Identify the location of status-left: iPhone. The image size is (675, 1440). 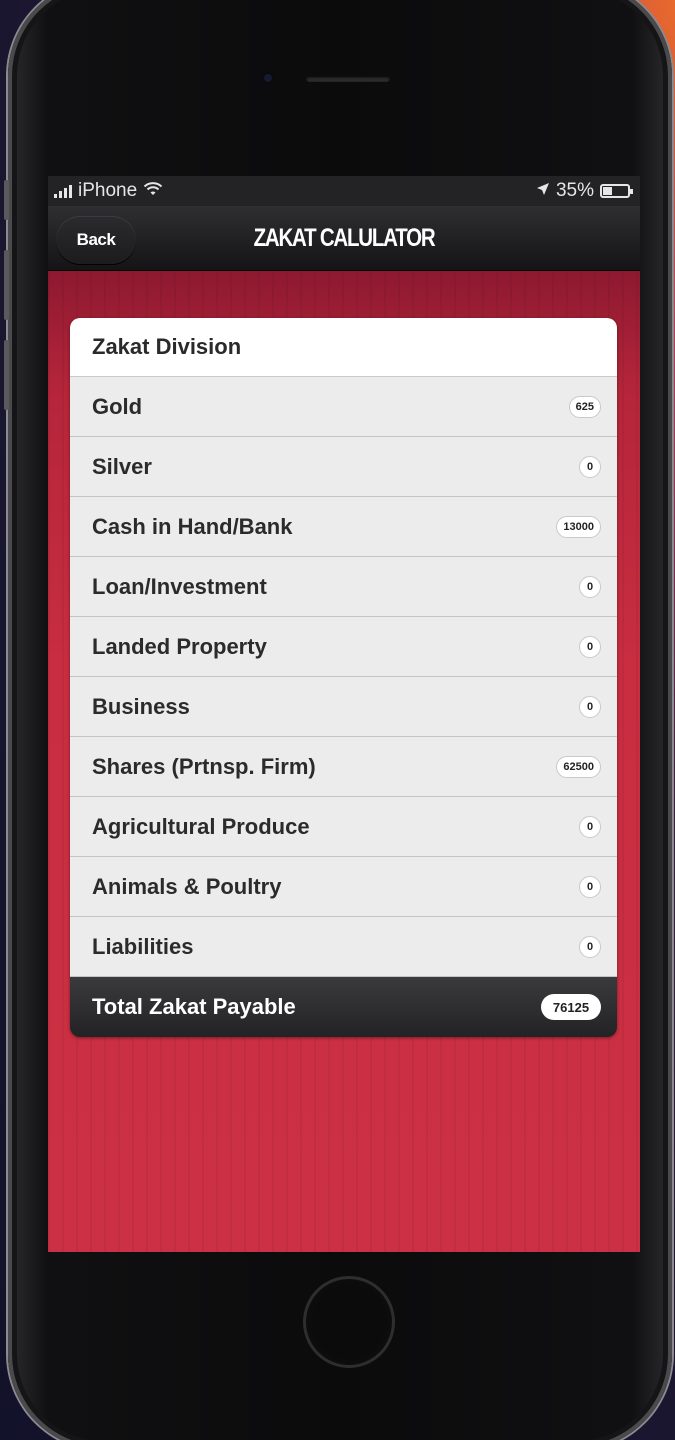
(108, 191).